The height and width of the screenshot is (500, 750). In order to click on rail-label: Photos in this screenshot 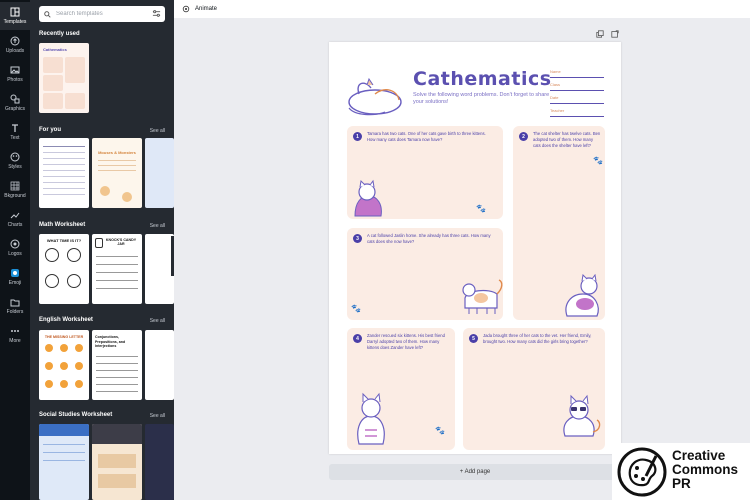, I will do `click(15, 80)`.